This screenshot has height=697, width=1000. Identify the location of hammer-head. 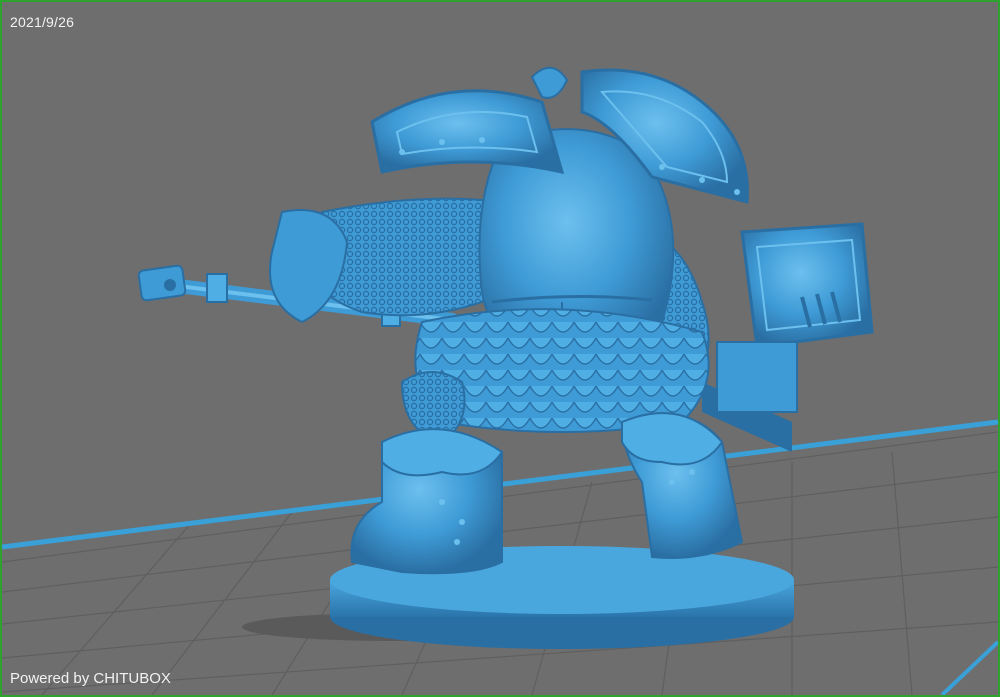
(788, 337).